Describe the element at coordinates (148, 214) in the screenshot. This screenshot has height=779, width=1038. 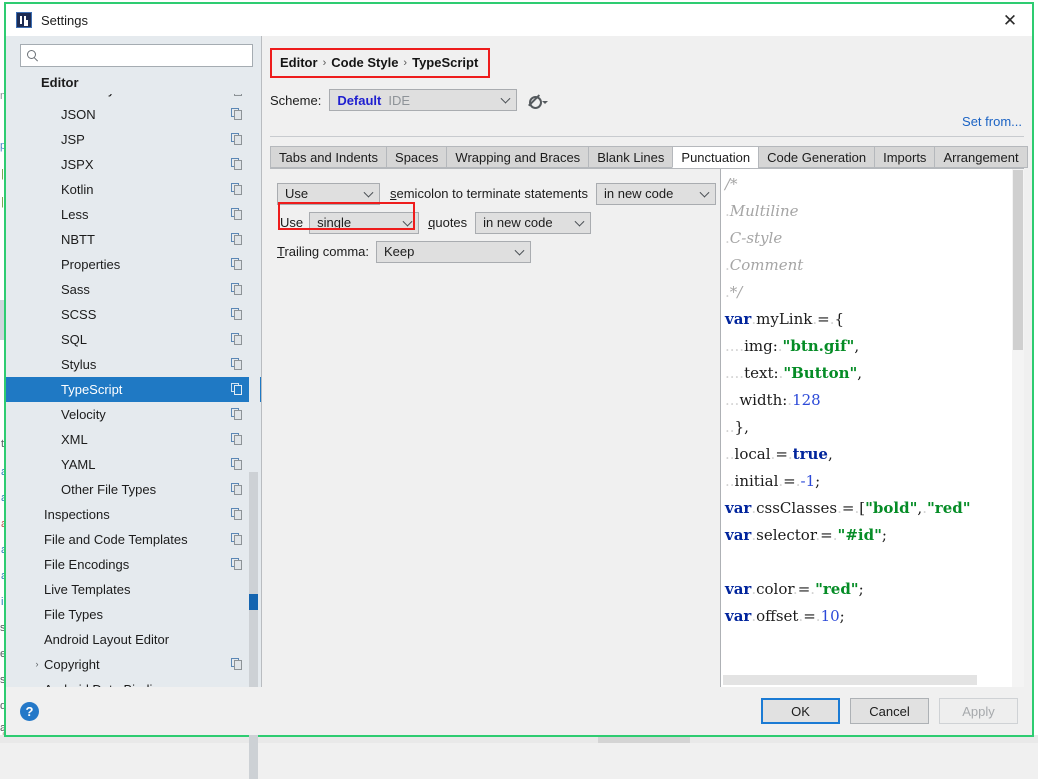
I see `sidebar-item-label: Less` at that location.